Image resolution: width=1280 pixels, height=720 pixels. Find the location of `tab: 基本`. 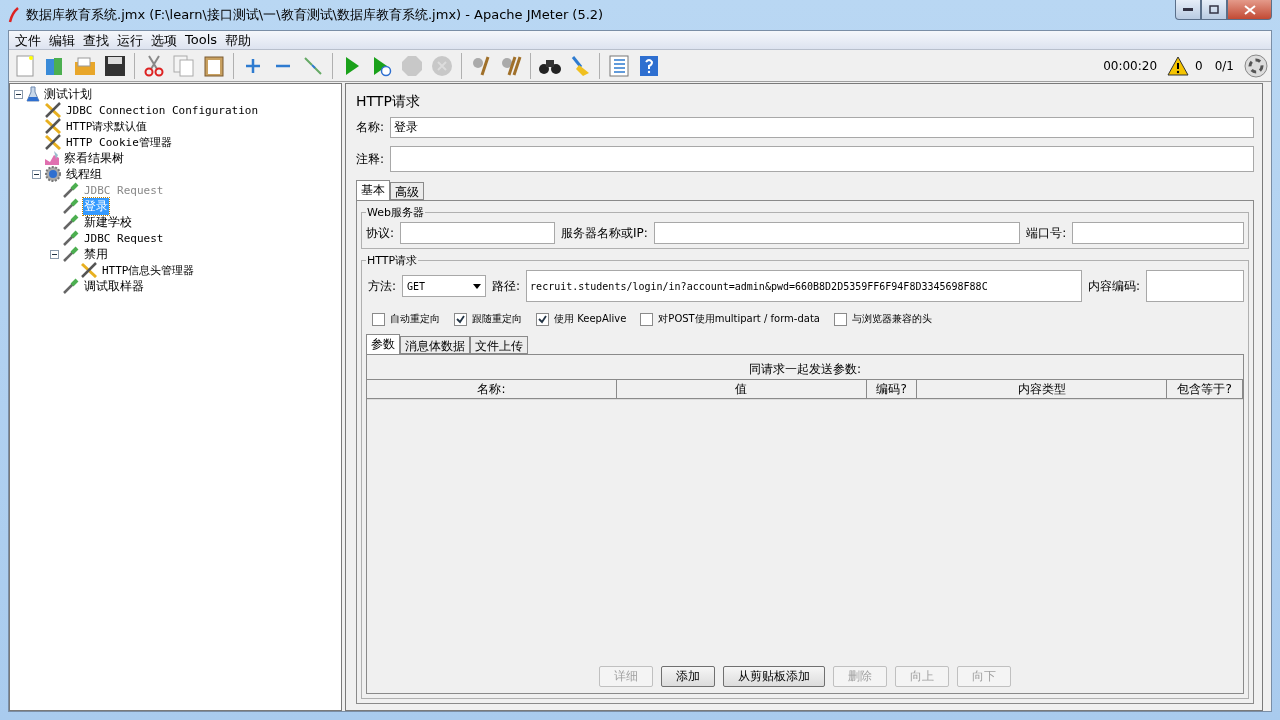

tab: 基本 is located at coordinates (373, 190).